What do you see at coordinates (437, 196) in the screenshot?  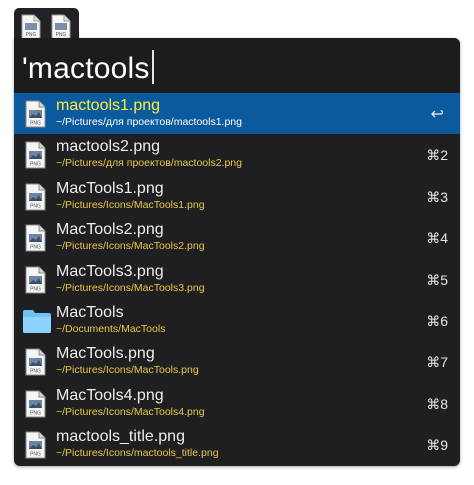 I see `command-shortcut: ⌘3` at bounding box center [437, 196].